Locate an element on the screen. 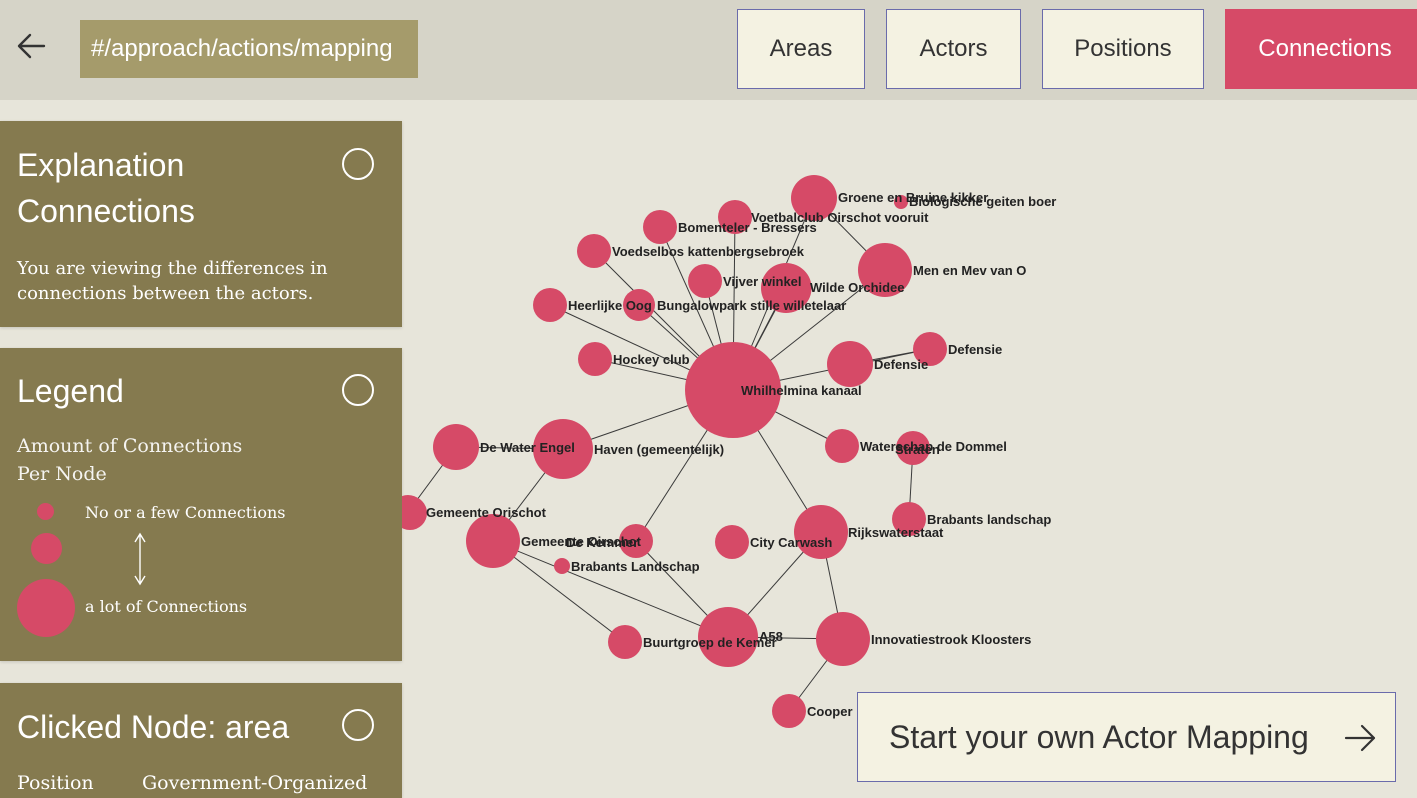 The height and width of the screenshot is (798, 1417). graph-node-bomenteler is located at coordinates (660, 227).